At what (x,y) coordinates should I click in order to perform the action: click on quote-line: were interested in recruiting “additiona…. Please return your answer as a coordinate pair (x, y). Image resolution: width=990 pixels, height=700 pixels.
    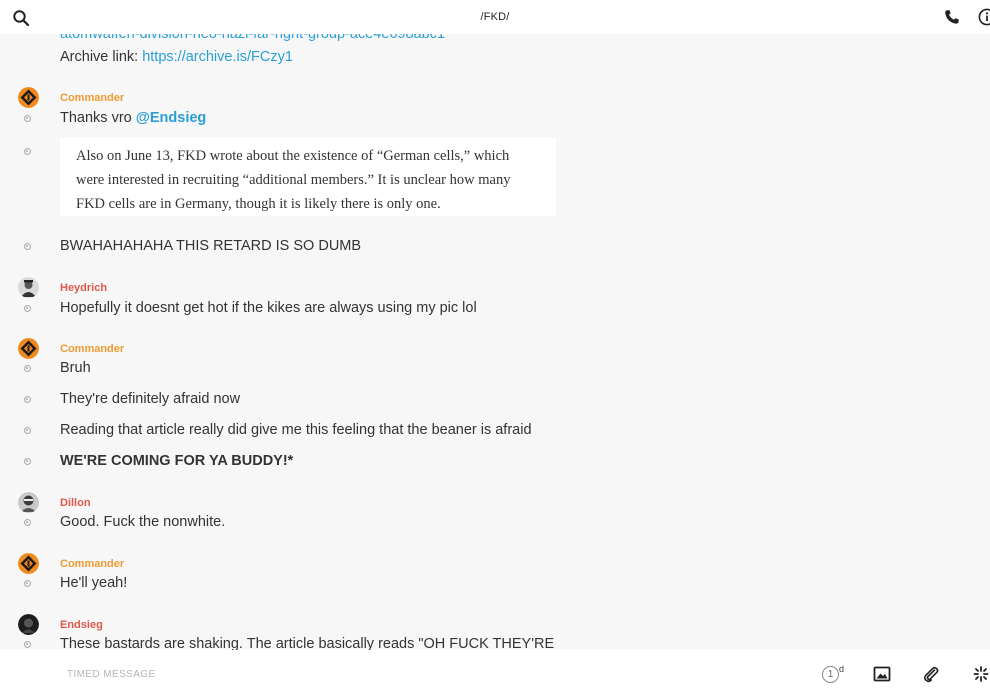
    Looking at the image, I should click on (293, 180).